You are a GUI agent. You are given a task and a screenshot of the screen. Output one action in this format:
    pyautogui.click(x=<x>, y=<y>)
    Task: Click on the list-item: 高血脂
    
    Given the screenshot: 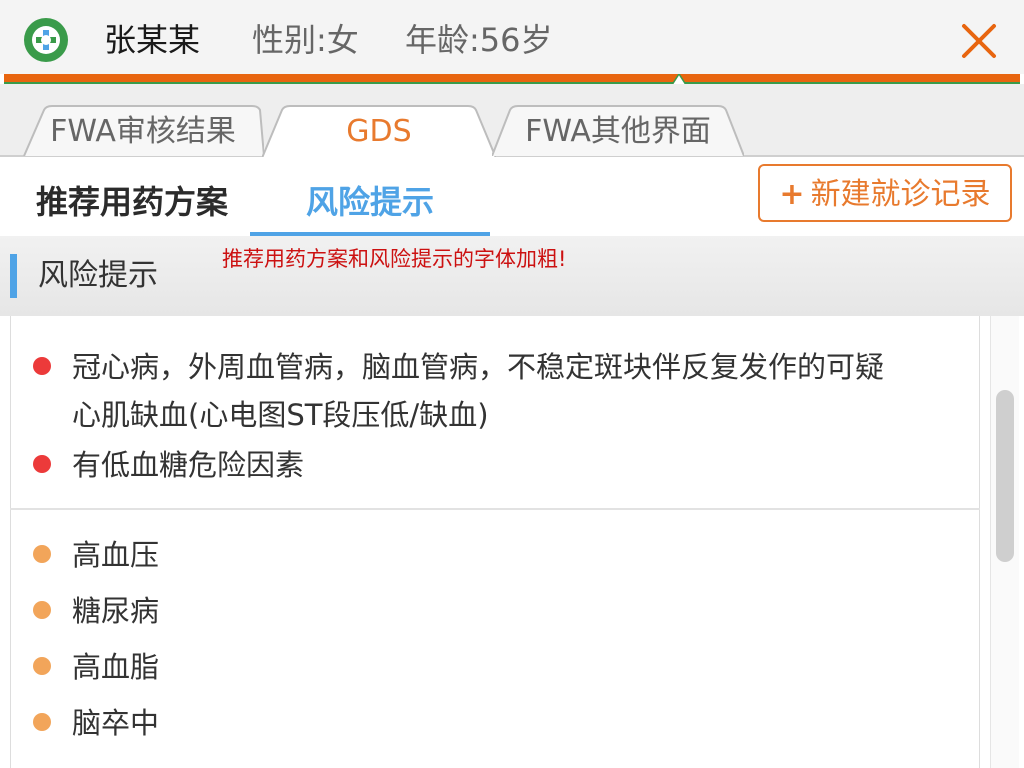 What is the action you would take?
    pyautogui.click(x=116, y=667)
    